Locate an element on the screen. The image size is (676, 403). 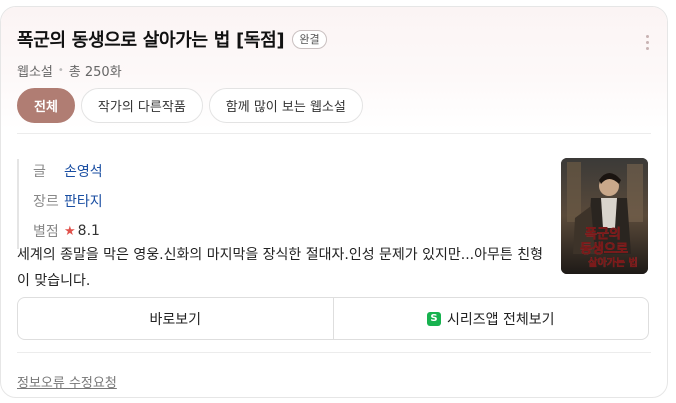
category-label: 웹소설 is located at coordinates (35, 72).